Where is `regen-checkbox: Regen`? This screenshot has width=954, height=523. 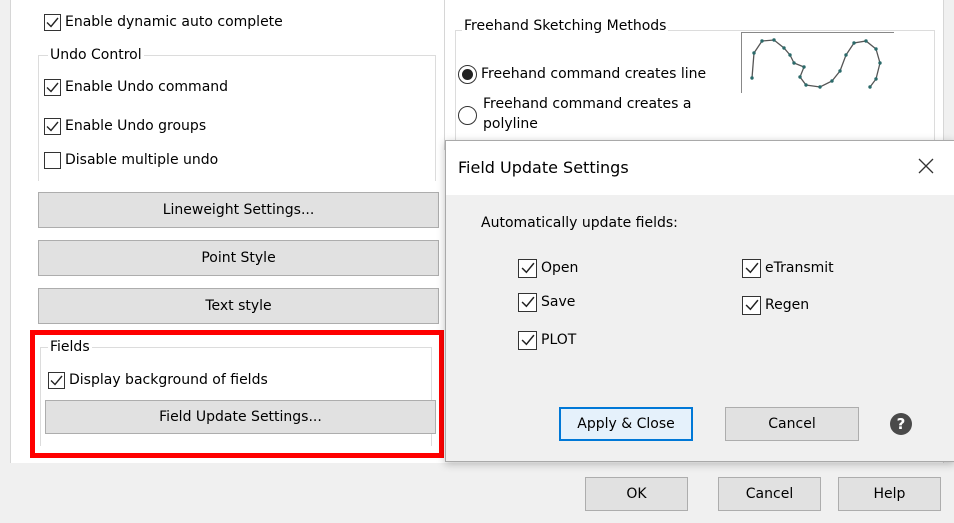
regen-checkbox: Regen is located at coordinates (775, 305).